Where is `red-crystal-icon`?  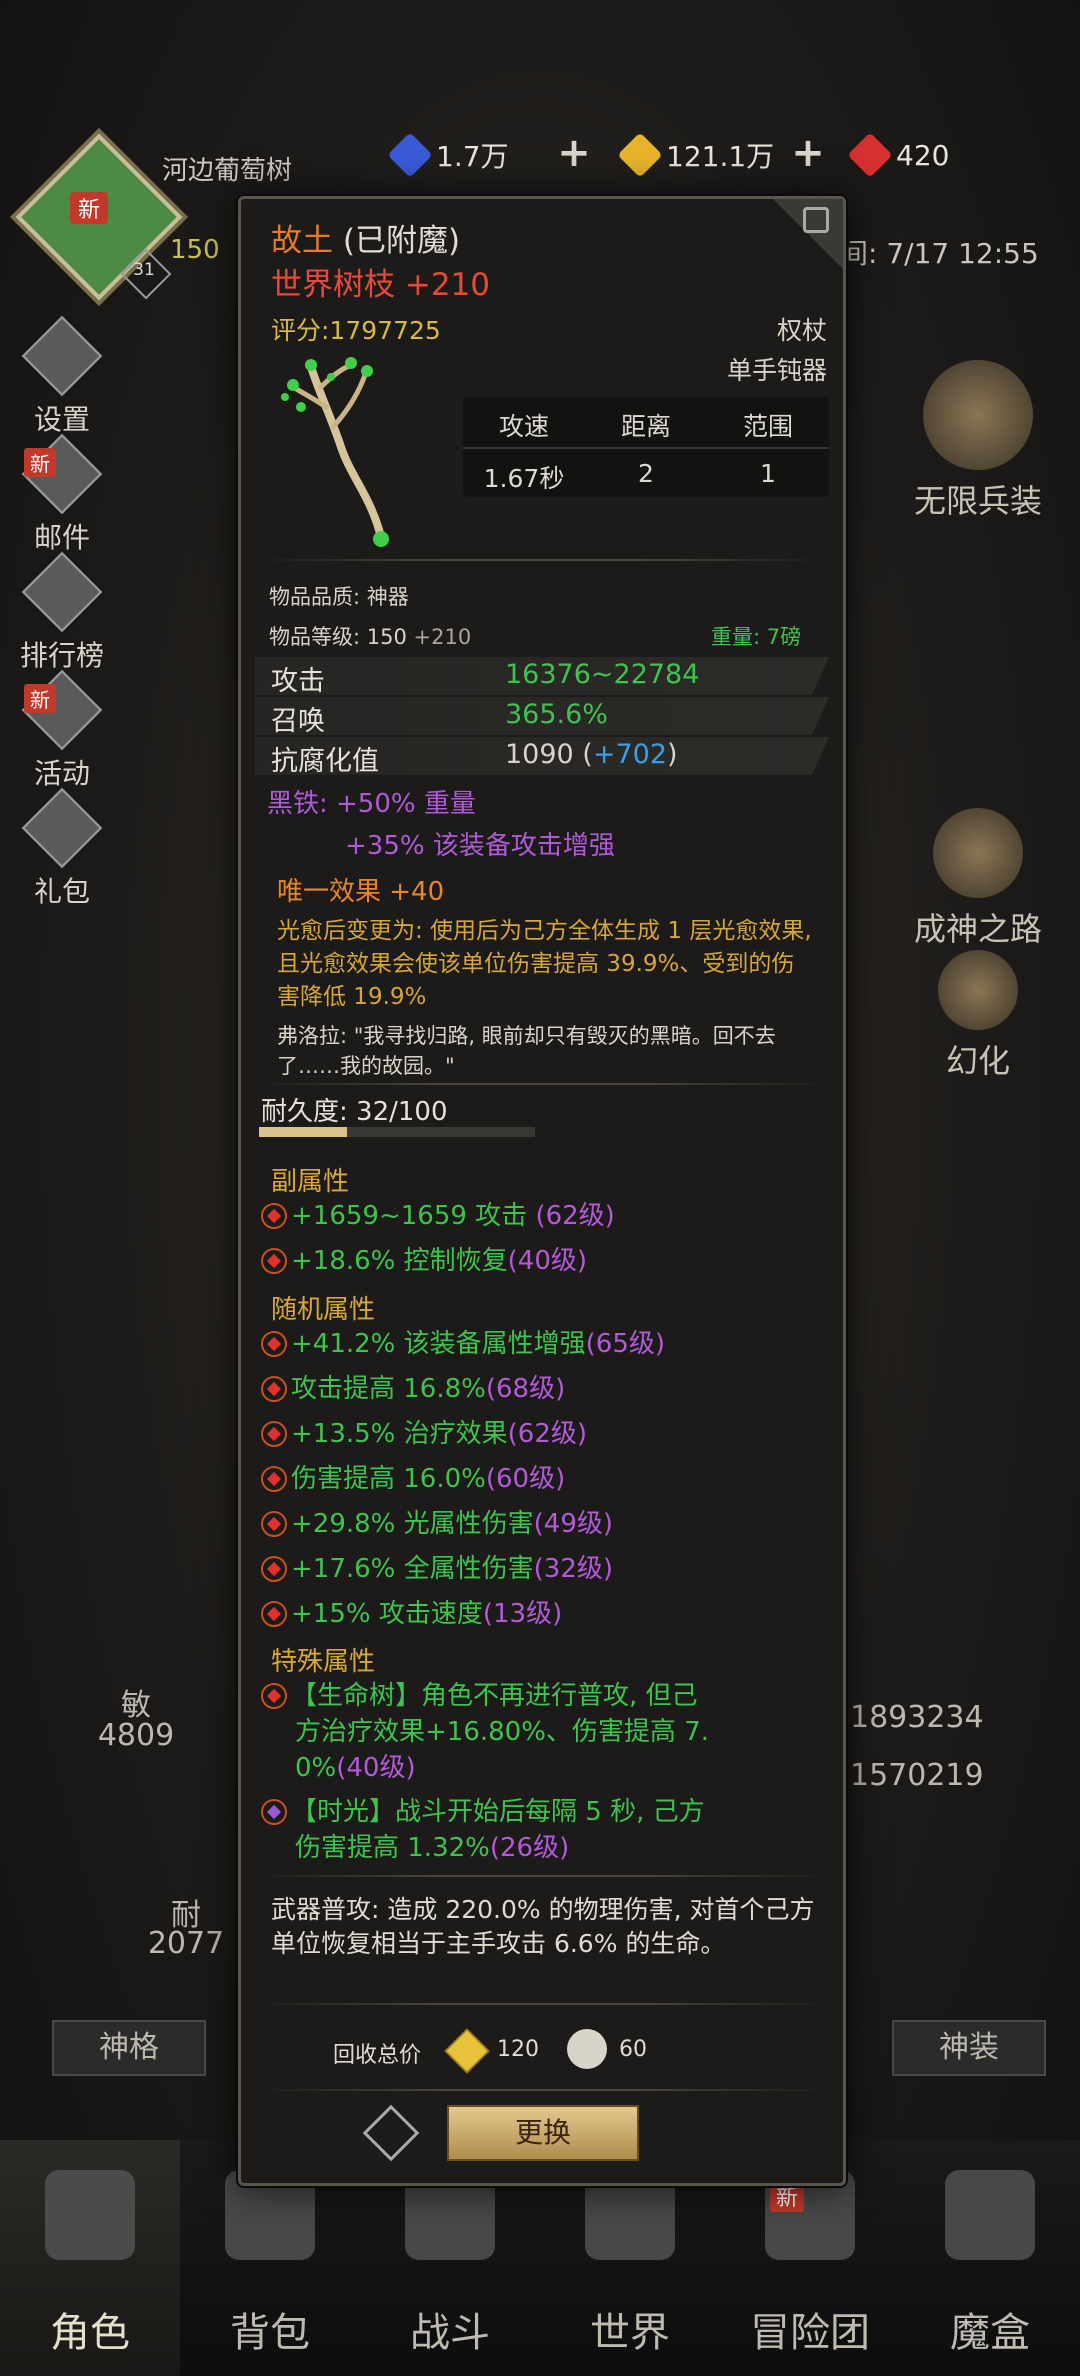
red-crystal-icon is located at coordinates (870, 155).